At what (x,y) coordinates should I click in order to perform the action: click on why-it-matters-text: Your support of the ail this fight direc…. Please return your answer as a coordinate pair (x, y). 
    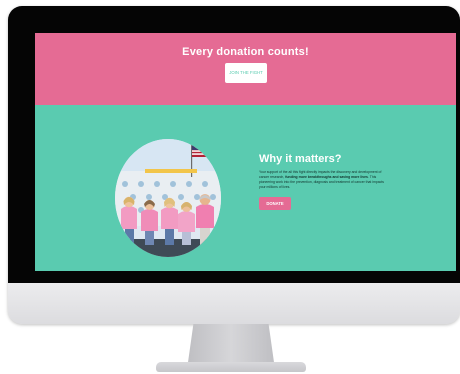
    Looking at the image, I should click on (325, 180).